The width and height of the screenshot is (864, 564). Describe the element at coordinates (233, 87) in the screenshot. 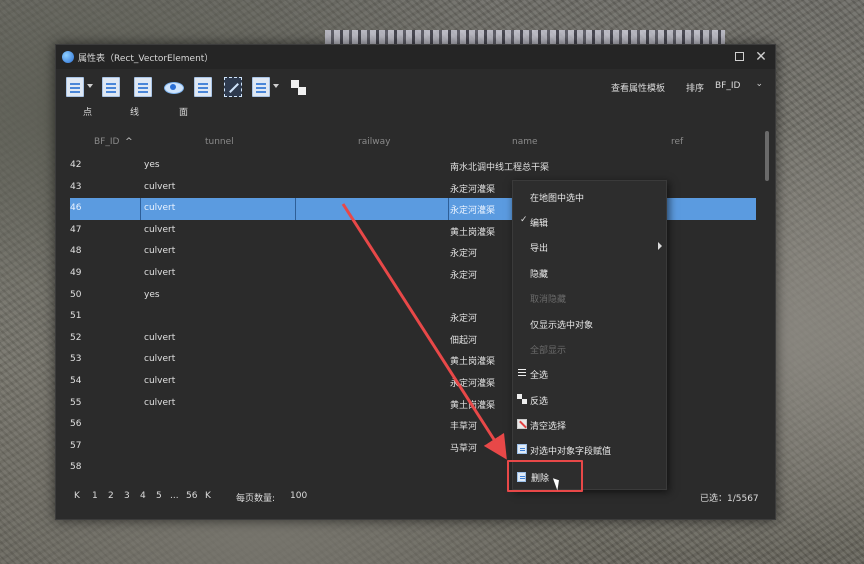

I see `box-select-icon` at that location.